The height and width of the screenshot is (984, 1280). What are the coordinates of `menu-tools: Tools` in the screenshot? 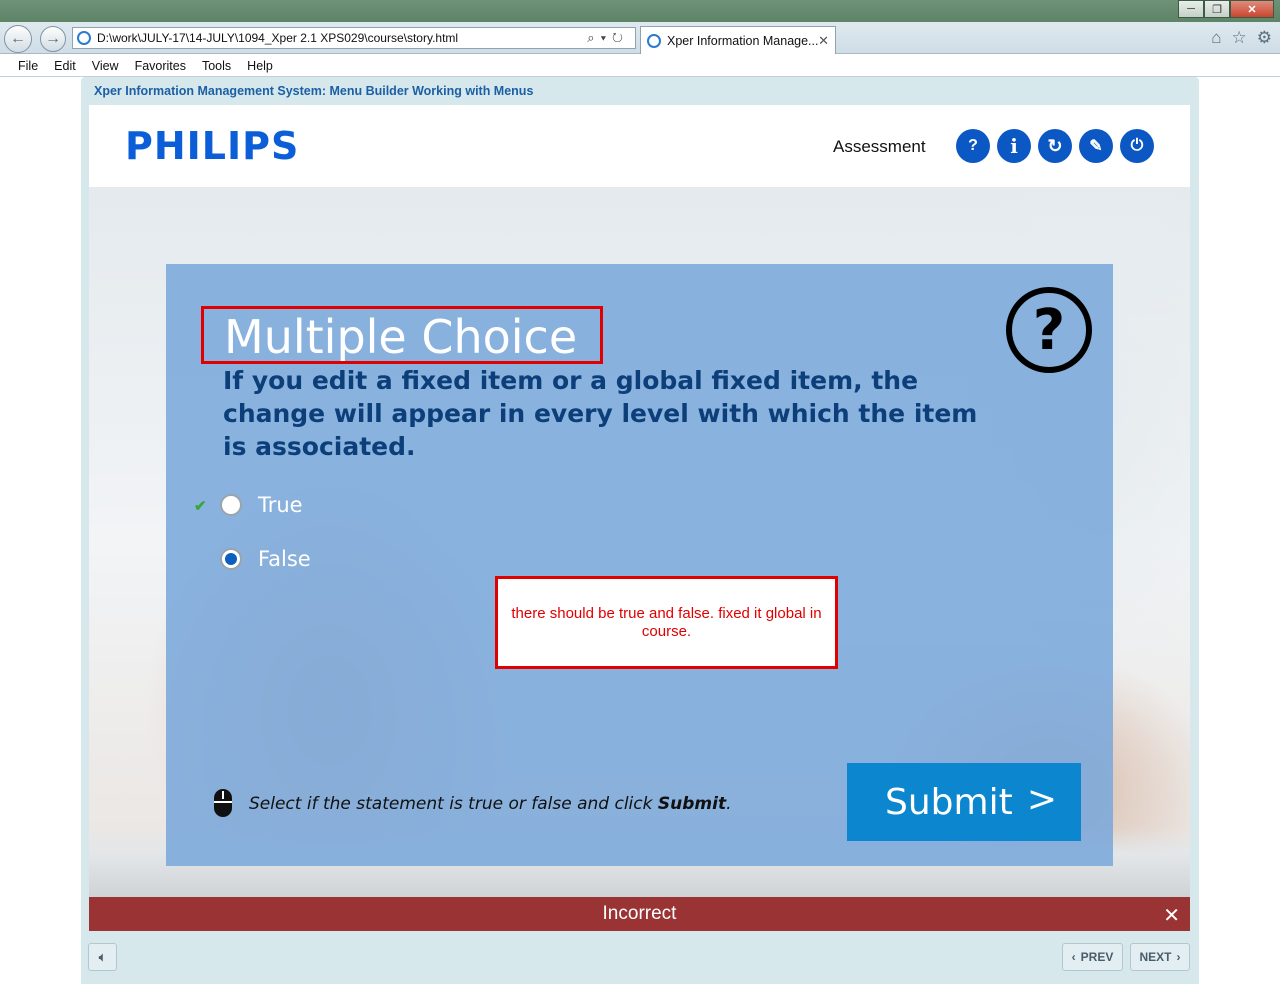 It's located at (216, 66).